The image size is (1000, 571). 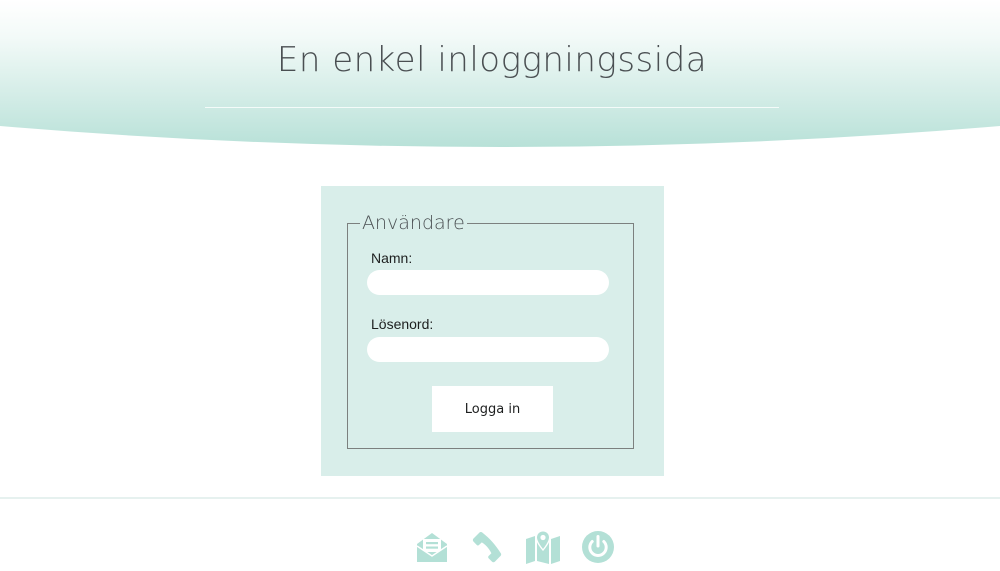 I want to click on name-input, so click(x=488, y=282).